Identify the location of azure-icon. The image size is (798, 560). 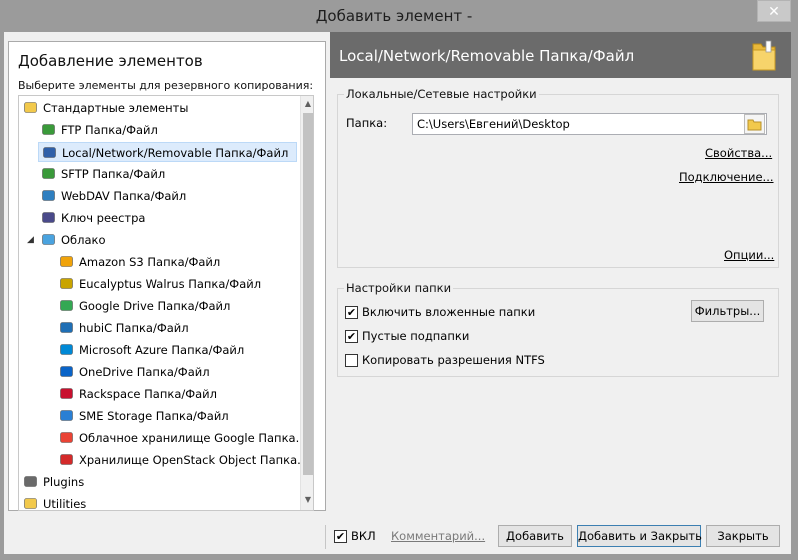
(66, 349).